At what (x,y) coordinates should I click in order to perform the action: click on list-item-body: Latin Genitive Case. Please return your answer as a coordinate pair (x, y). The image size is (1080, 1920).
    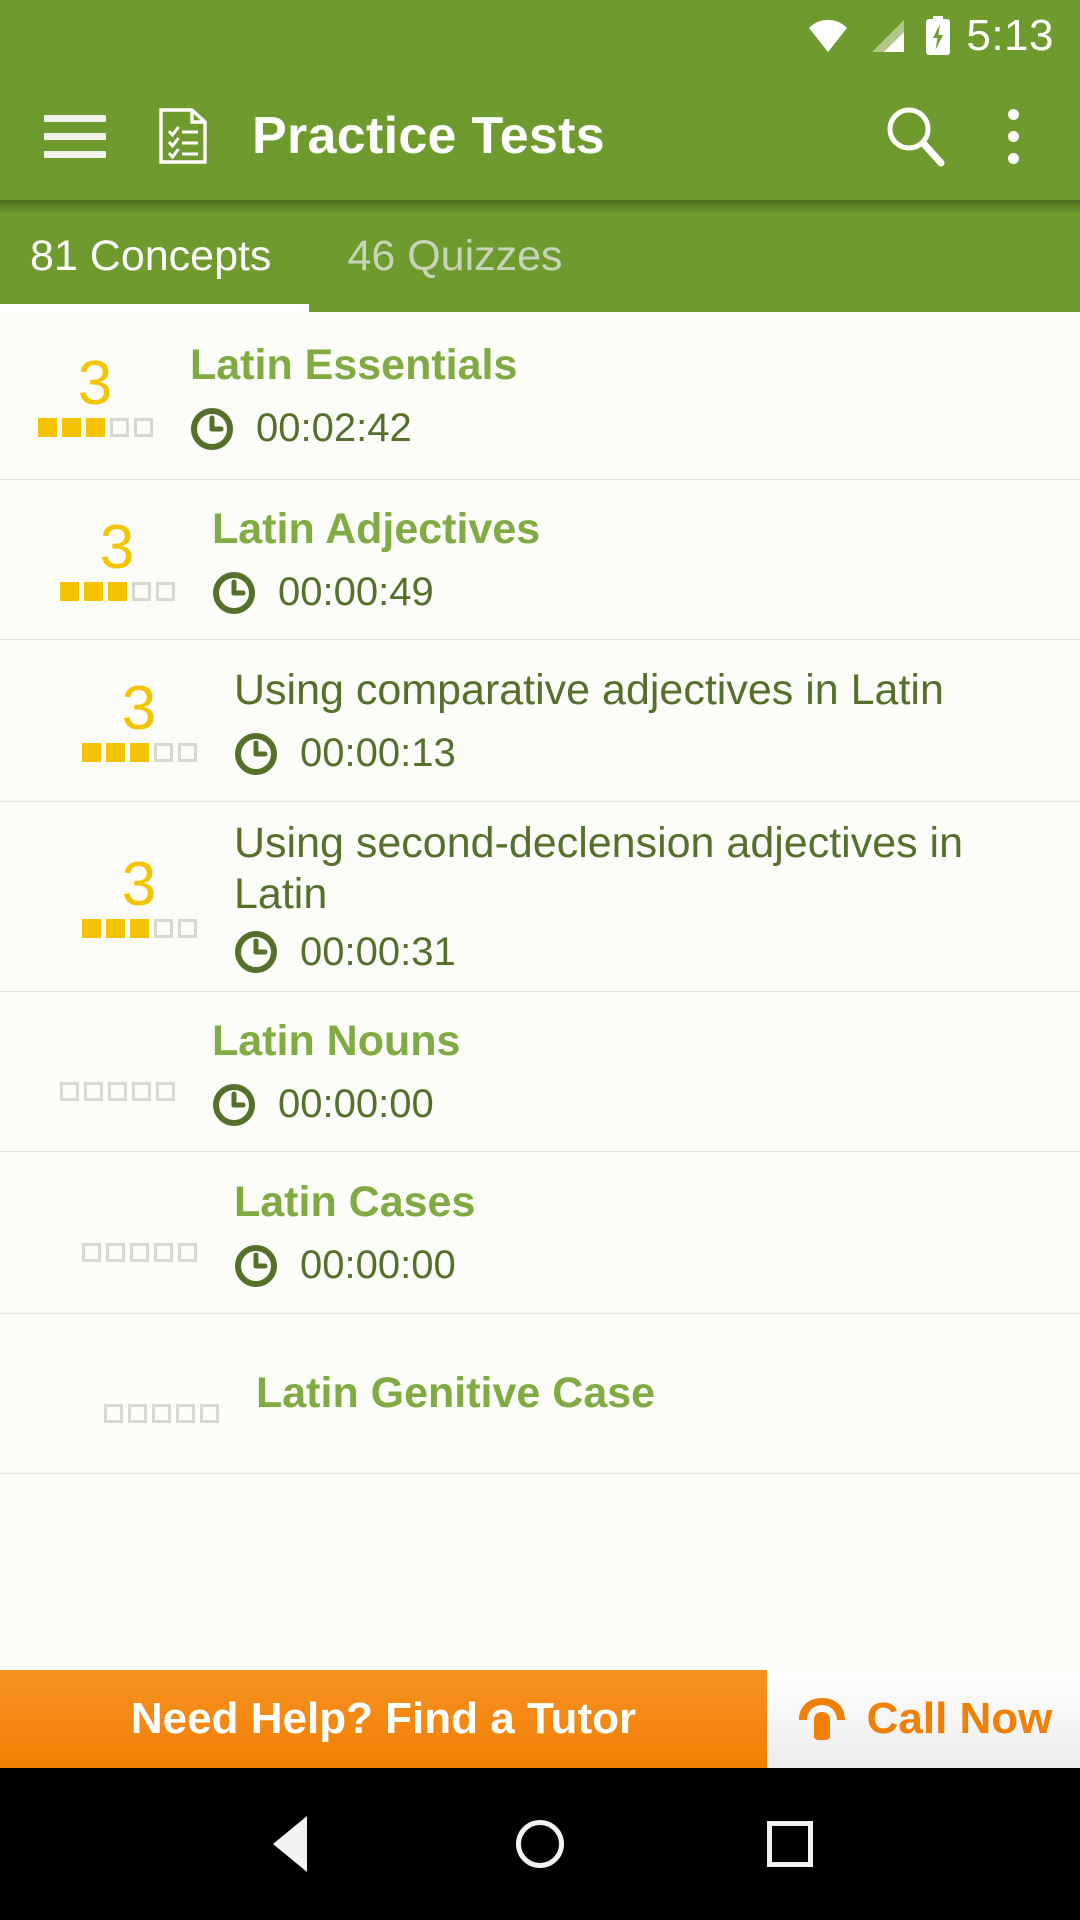
    Looking at the image, I should click on (659, 1393).